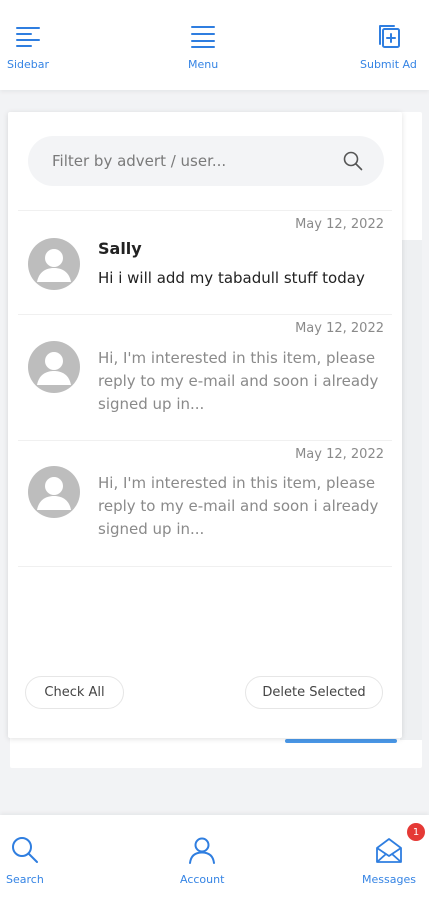 The height and width of the screenshot is (900, 429). What do you see at coordinates (314, 692) in the screenshot?
I see `delete-selected-button: Delete Selected` at bounding box center [314, 692].